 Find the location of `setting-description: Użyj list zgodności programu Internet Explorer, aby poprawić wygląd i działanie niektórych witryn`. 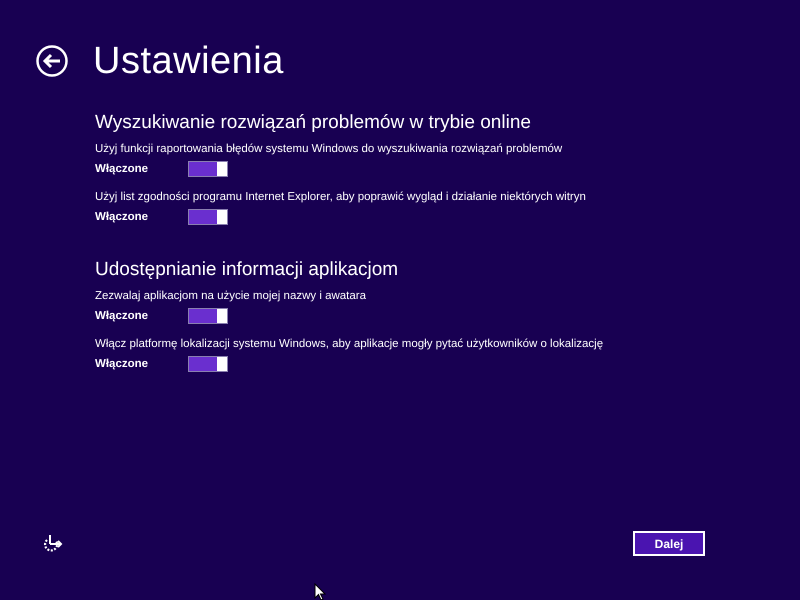

setting-description: Użyj list zgodności programu Internet Explorer, aby poprawić wygląd i działanie niektórych witryn is located at coordinates (341, 197).